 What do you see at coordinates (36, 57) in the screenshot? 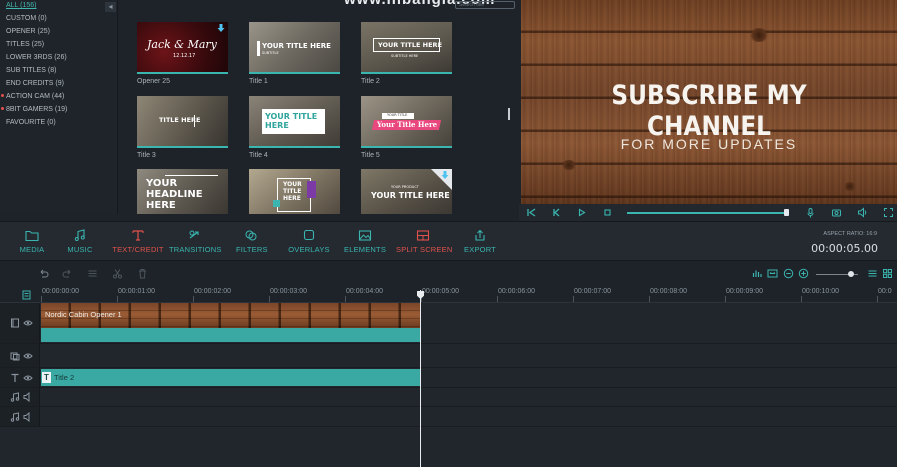
I see `category-lower-3rds: LOWER 3RDS (26)` at bounding box center [36, 57].